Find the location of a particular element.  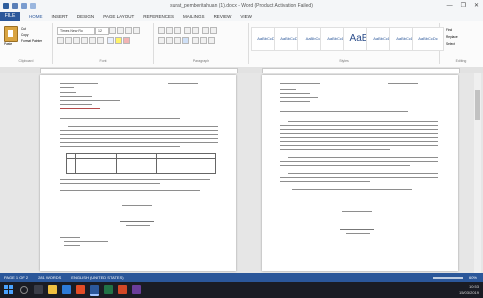

zoom-level: 60% is located at coordinates (473, 277).